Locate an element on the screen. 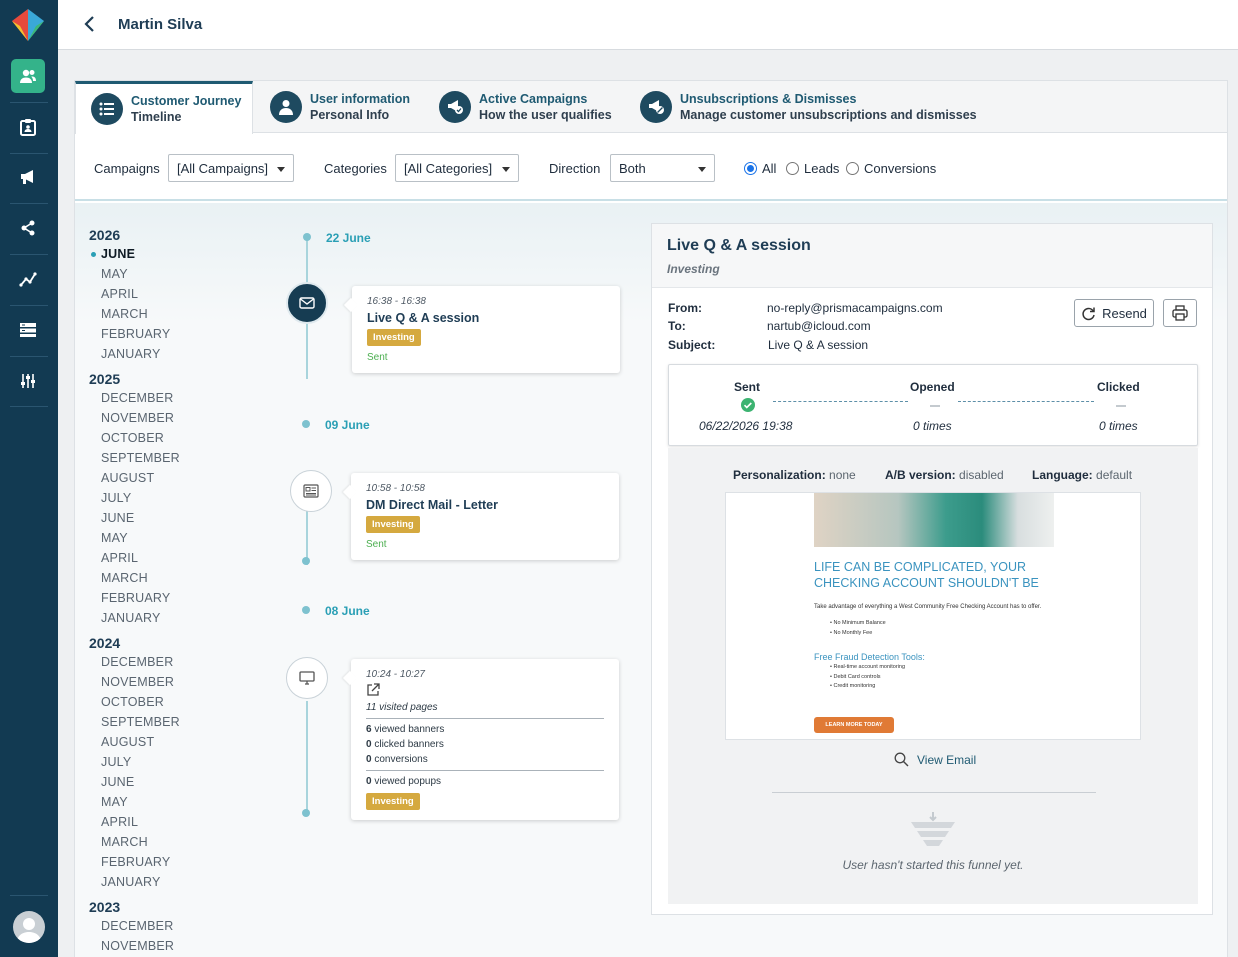  categories-select: [All Categories] is located at coordinates (457, 168).